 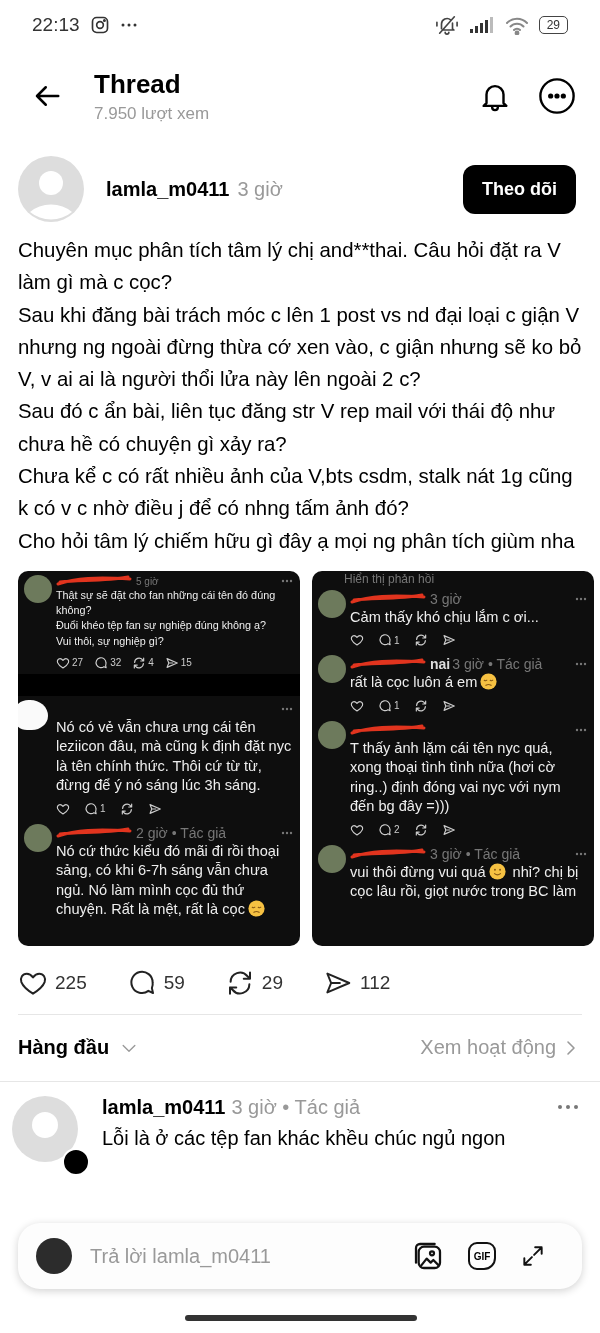 I want to click on camera-app-icon, so click(x=99, y=25).